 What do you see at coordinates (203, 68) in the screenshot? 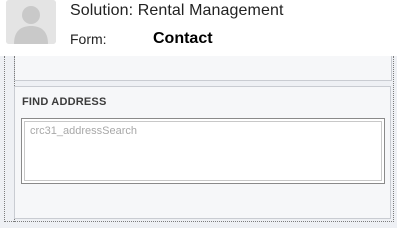
I see `previous-section` at bounding box center [203, 68].